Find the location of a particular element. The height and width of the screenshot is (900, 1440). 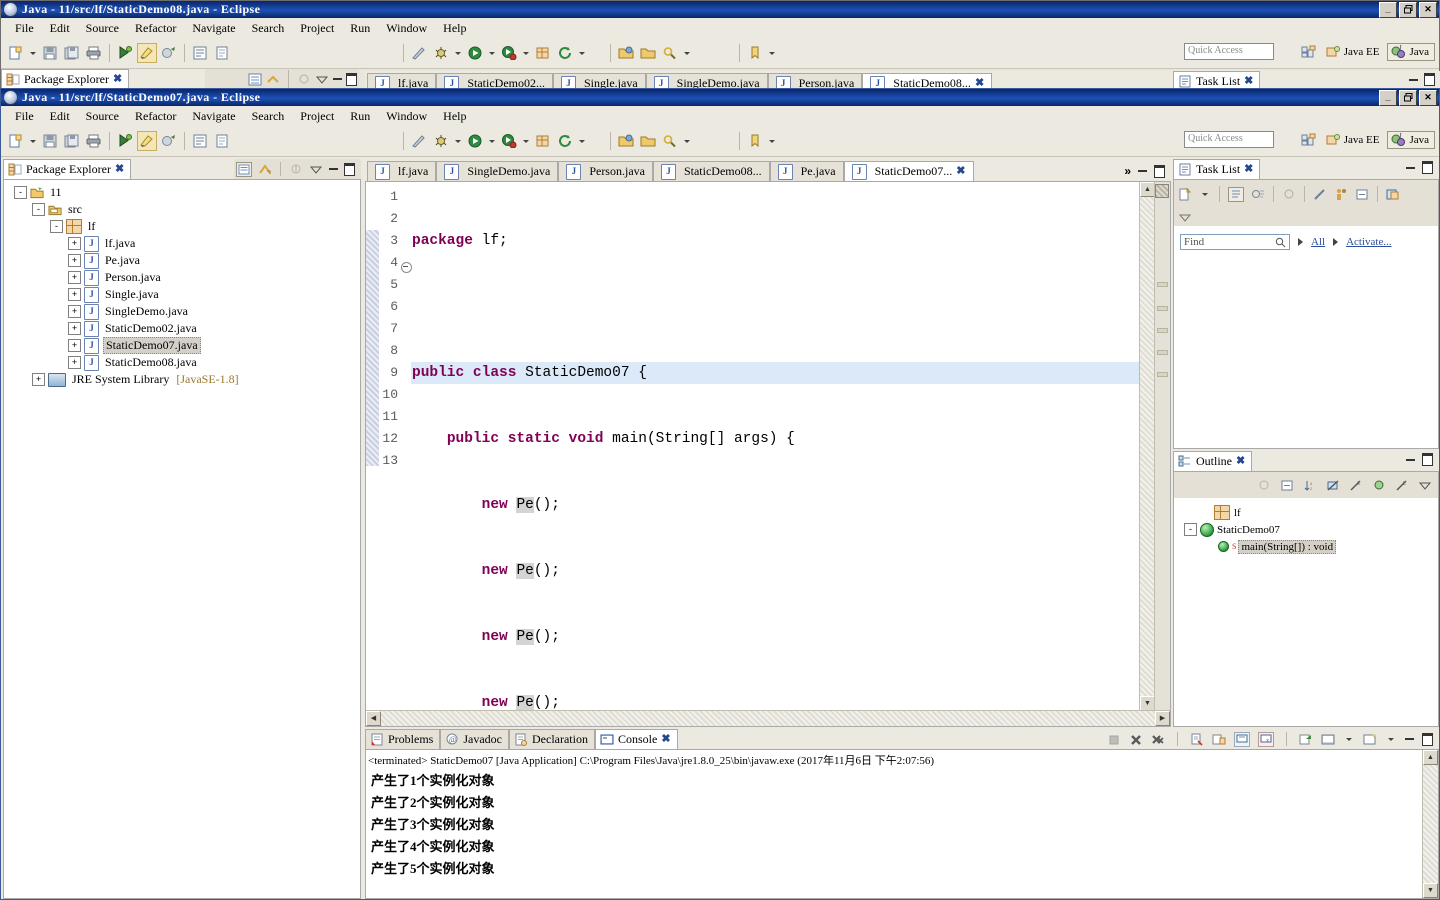

editor-tab-lf: J lf.java is located at coordinates (402, 171).